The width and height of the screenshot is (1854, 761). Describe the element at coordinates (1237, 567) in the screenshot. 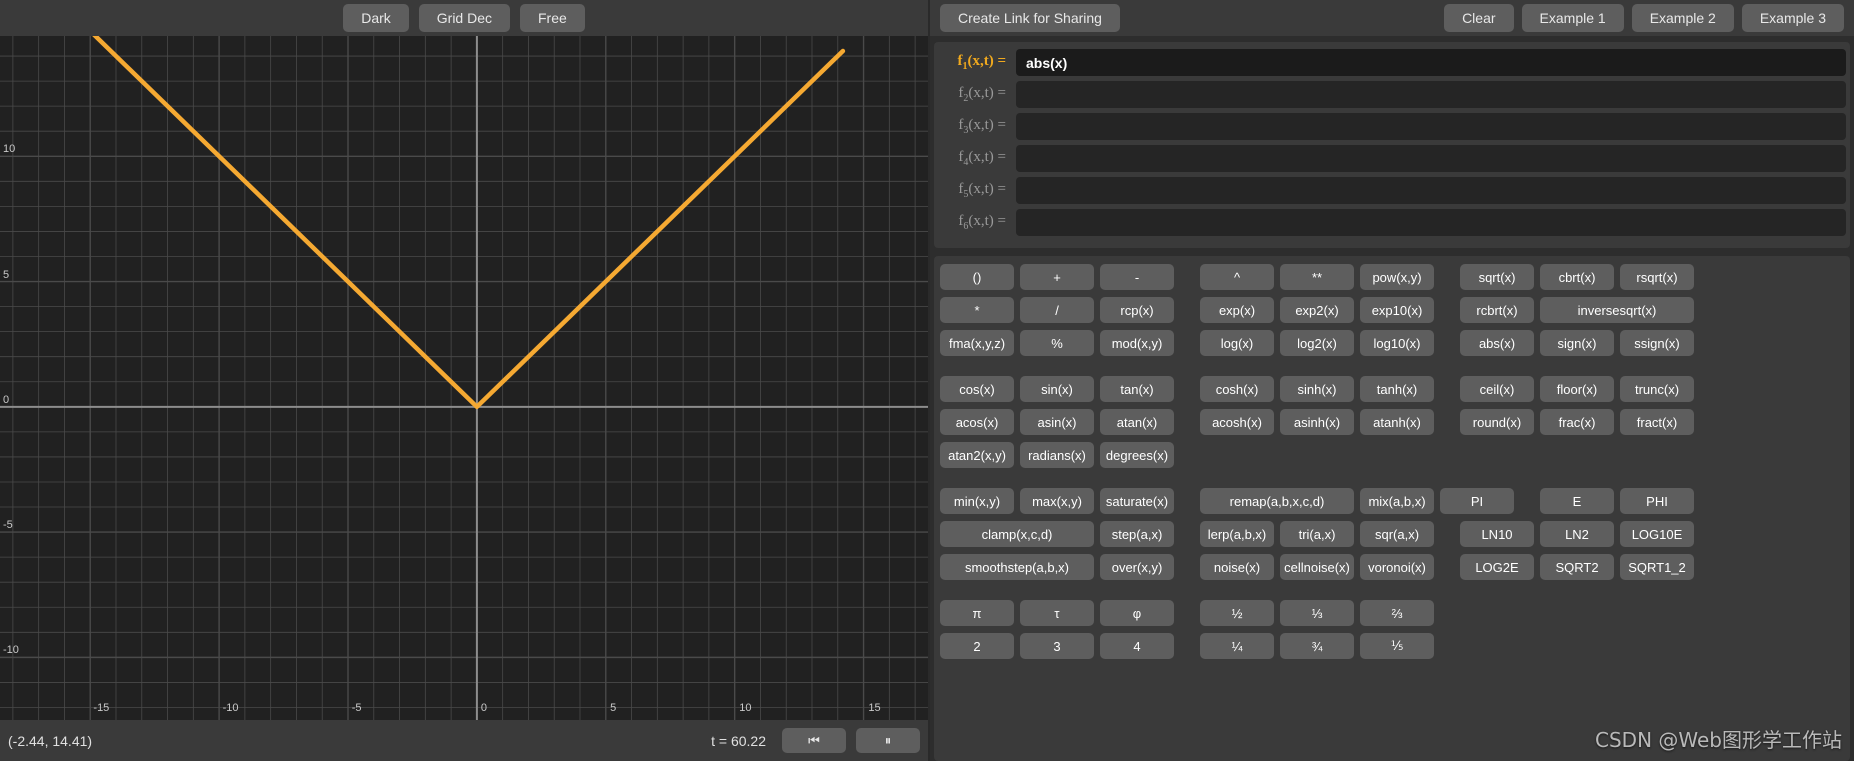

I see `keypad-button-noise-x: noise(x)` at that location.